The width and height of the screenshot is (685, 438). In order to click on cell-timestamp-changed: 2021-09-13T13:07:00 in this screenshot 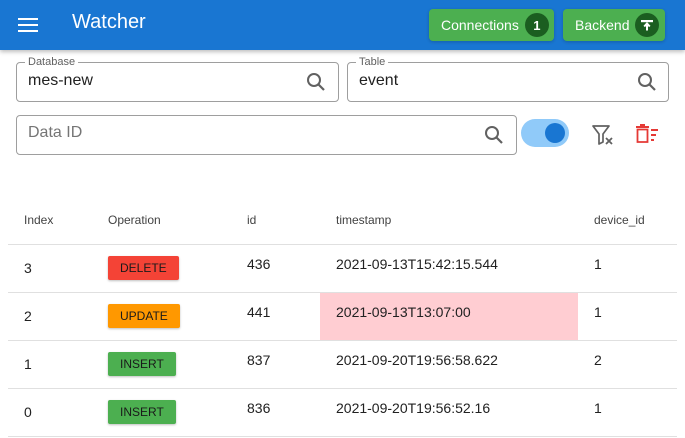, I will do `click(449, 316)`.